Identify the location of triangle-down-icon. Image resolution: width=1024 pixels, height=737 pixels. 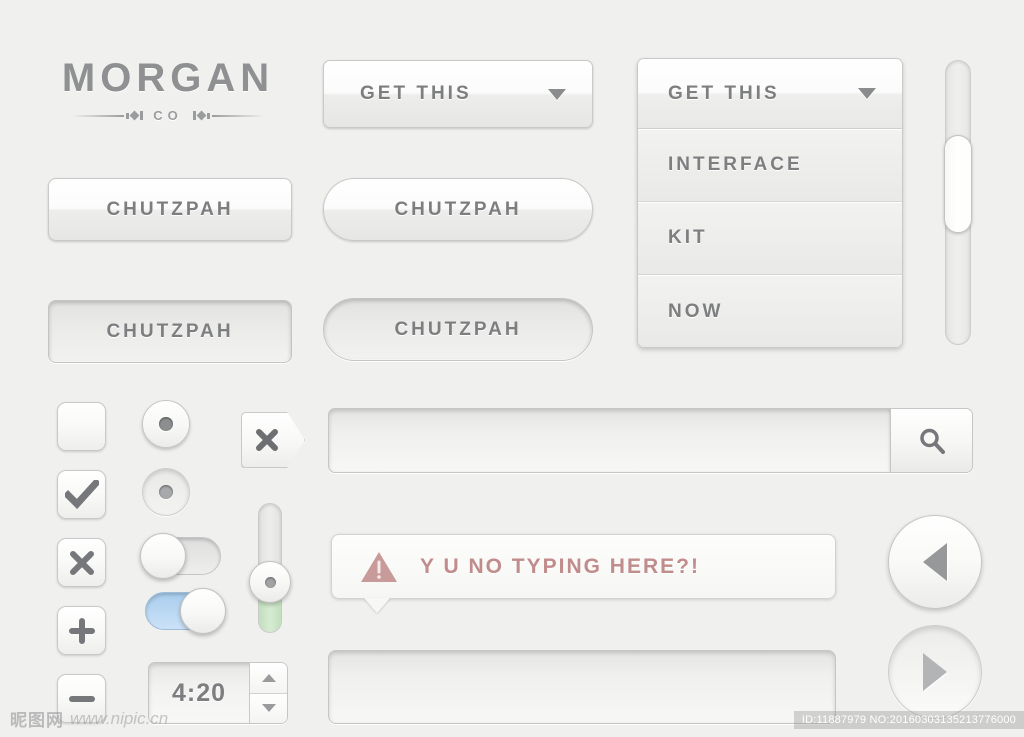
(268, 708).